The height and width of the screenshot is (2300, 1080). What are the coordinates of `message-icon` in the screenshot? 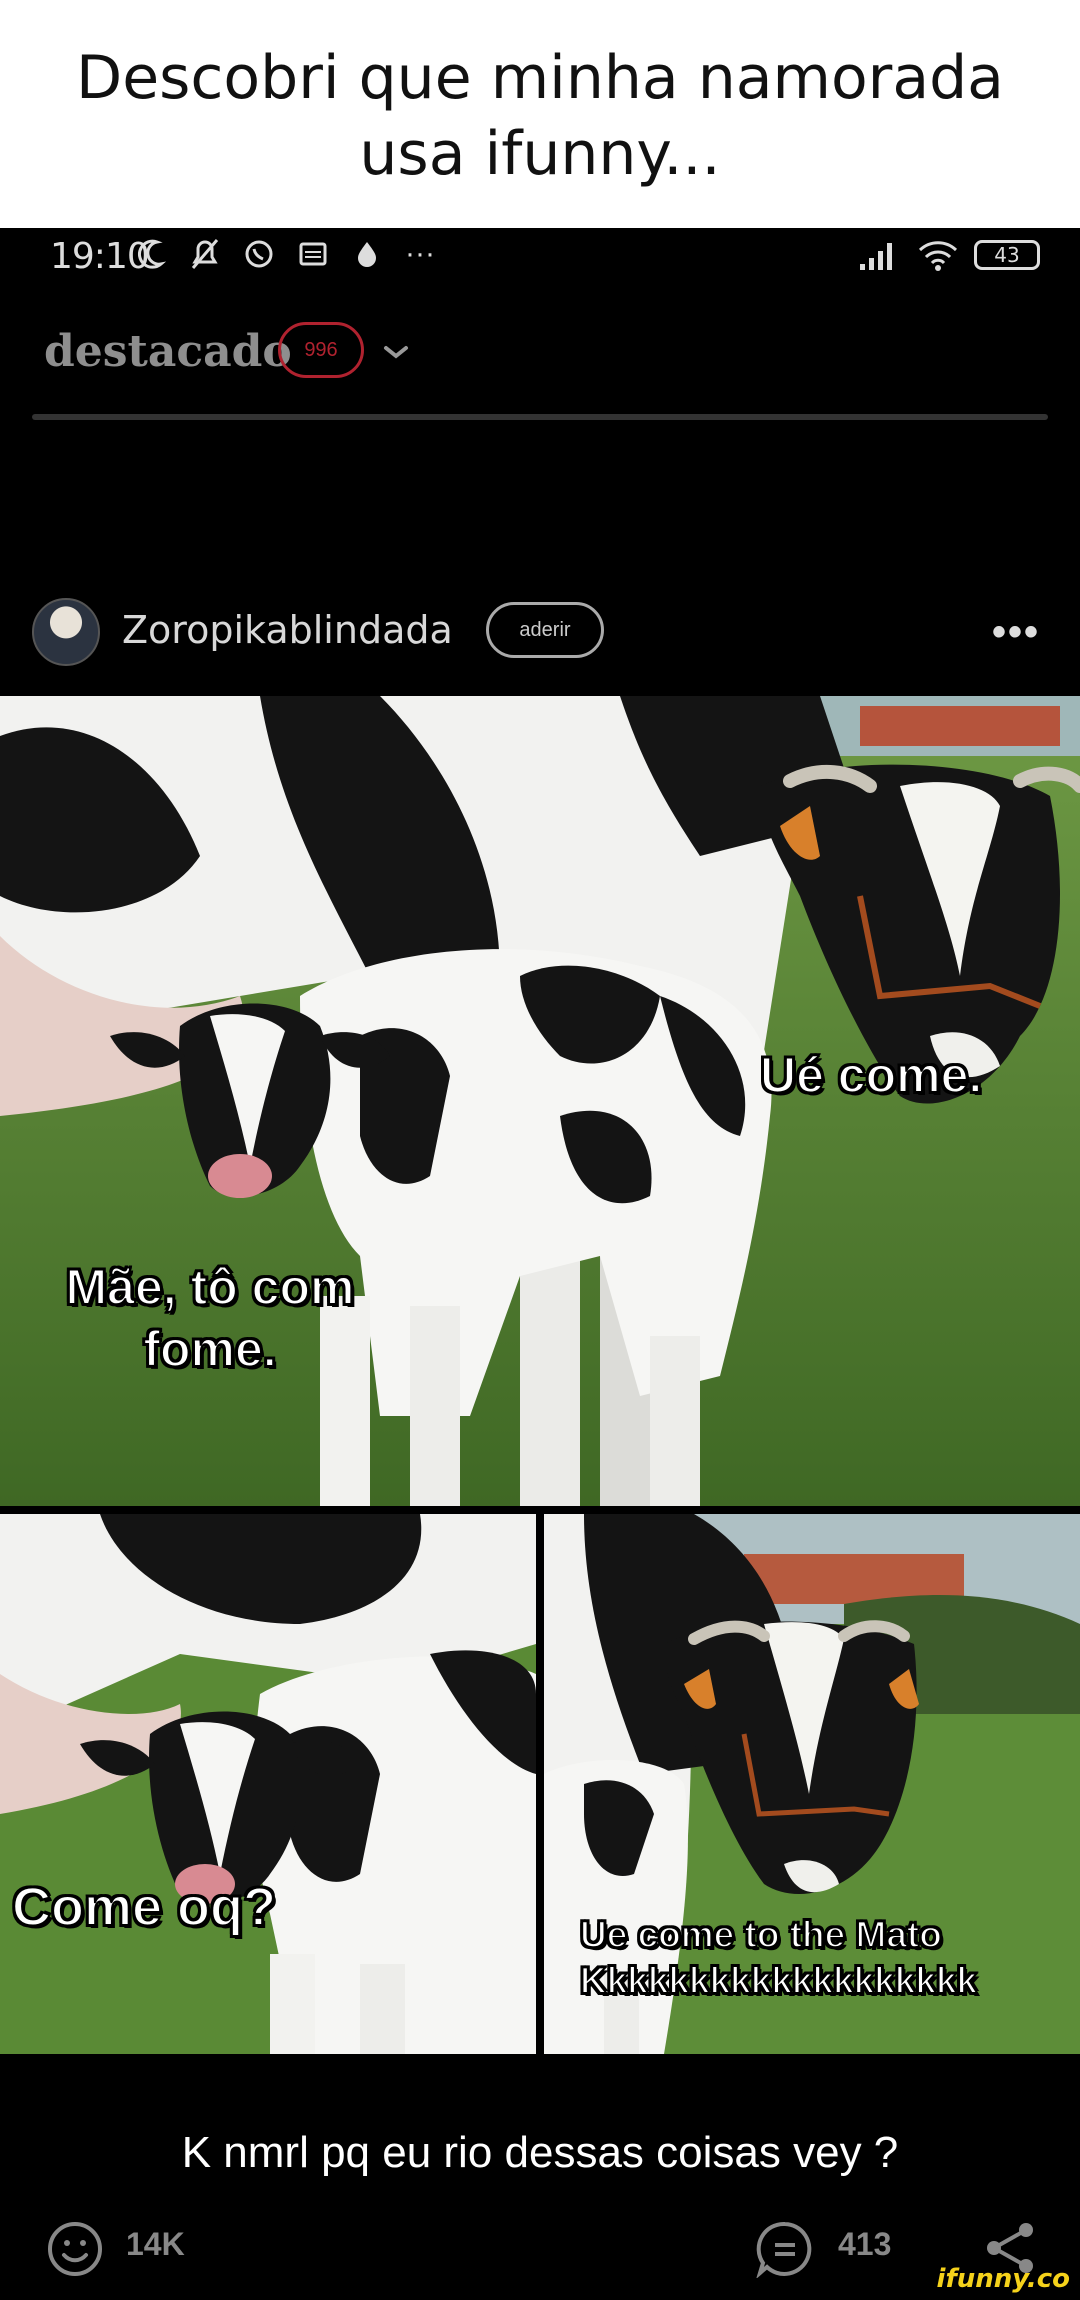 It's located at (313, 254).